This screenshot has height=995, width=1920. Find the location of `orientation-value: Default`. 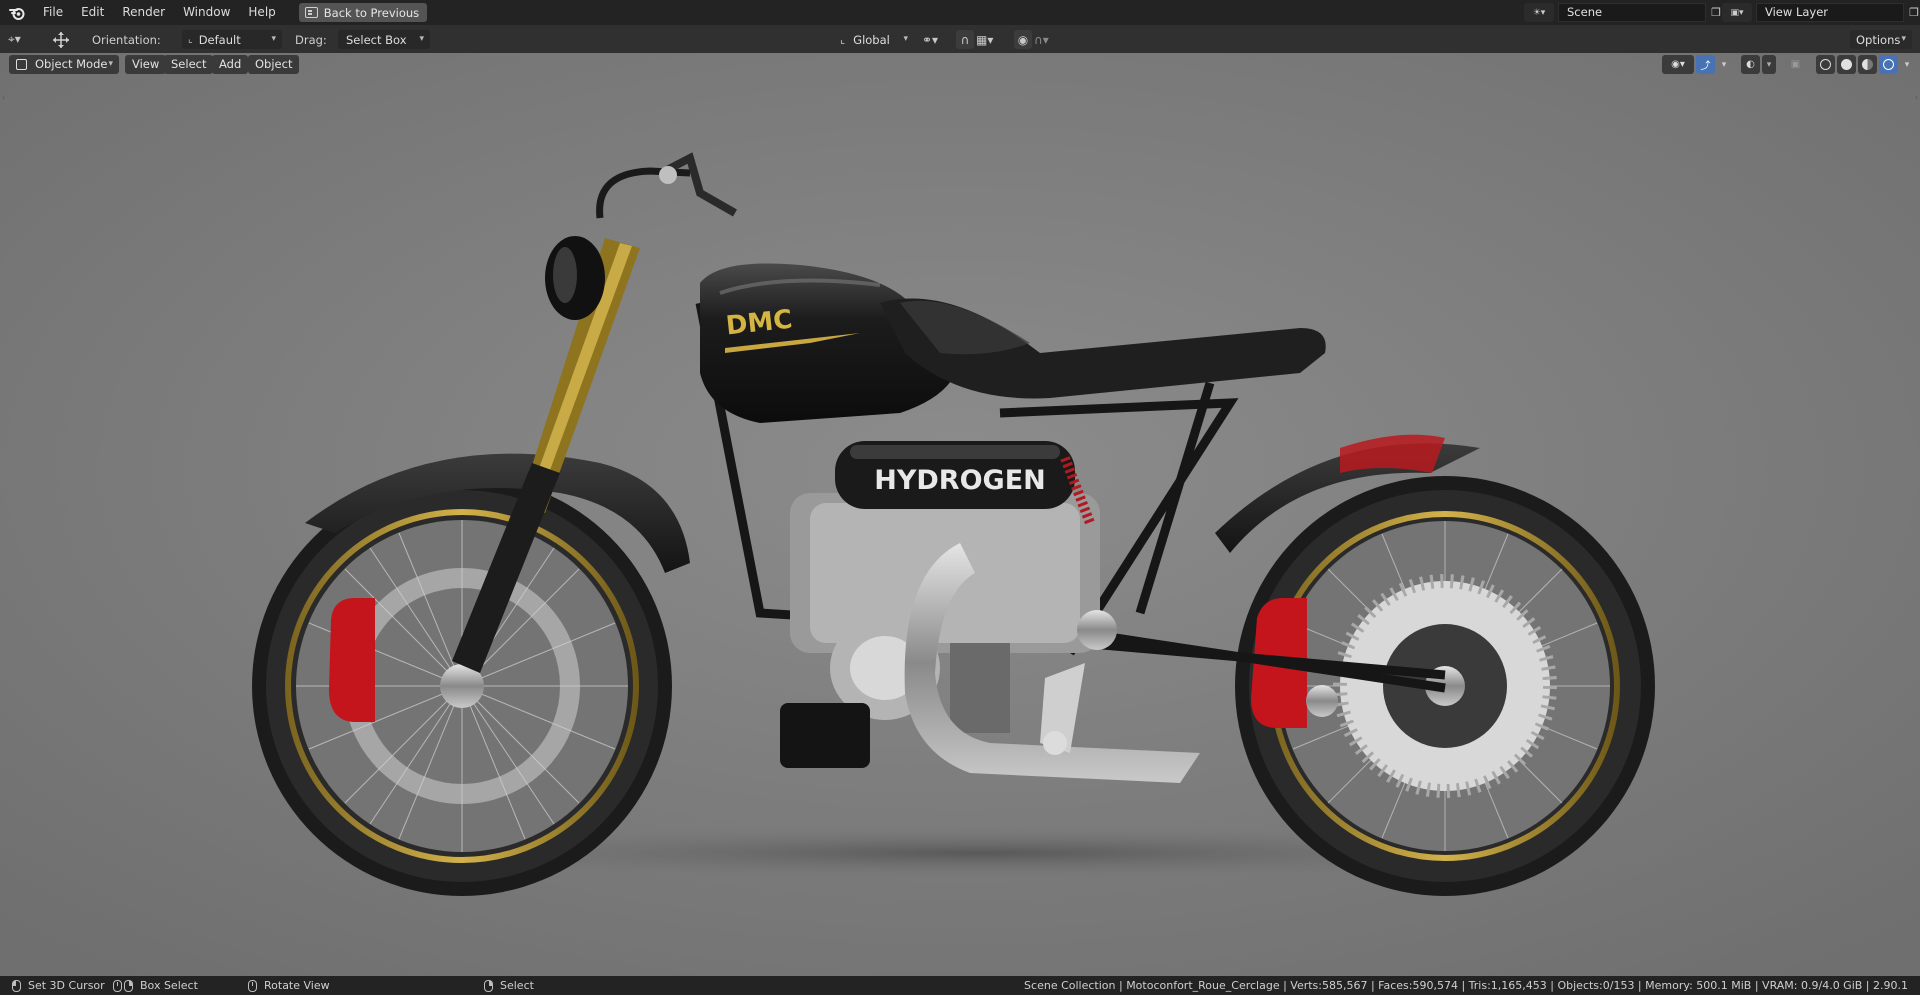

orientation-value: Default is located at coordinates (219, 39).